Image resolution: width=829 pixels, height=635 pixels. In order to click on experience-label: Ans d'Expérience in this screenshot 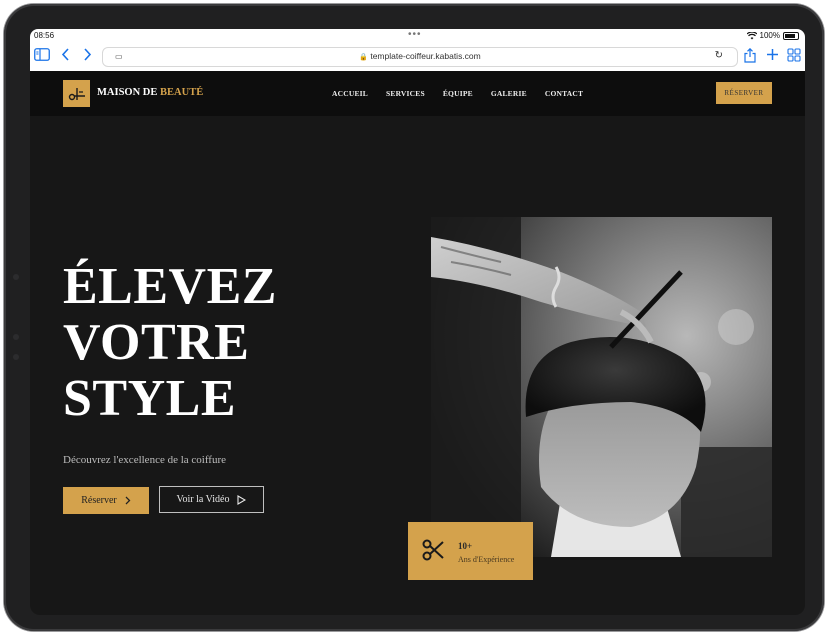, I will do `click(486, 559)`.